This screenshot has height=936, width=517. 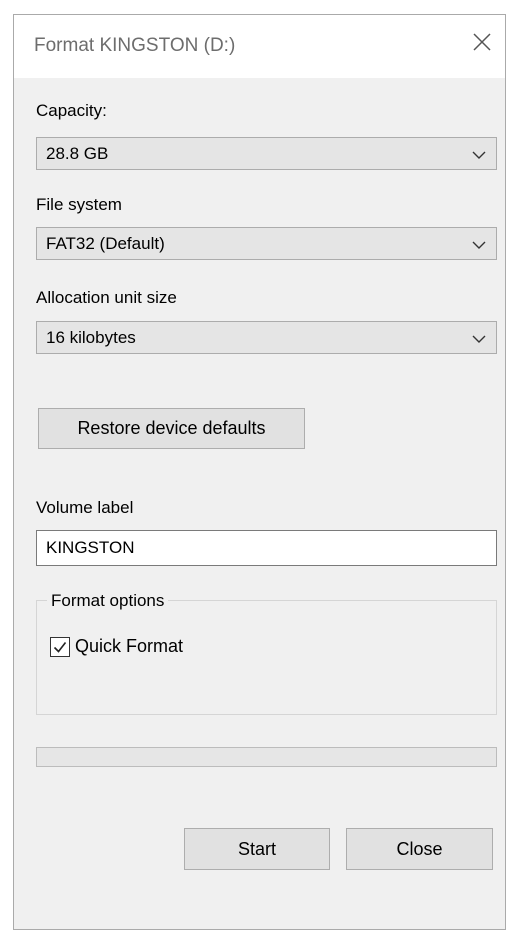 I want to click on checkmark-icon, so click(x=60, y=647).